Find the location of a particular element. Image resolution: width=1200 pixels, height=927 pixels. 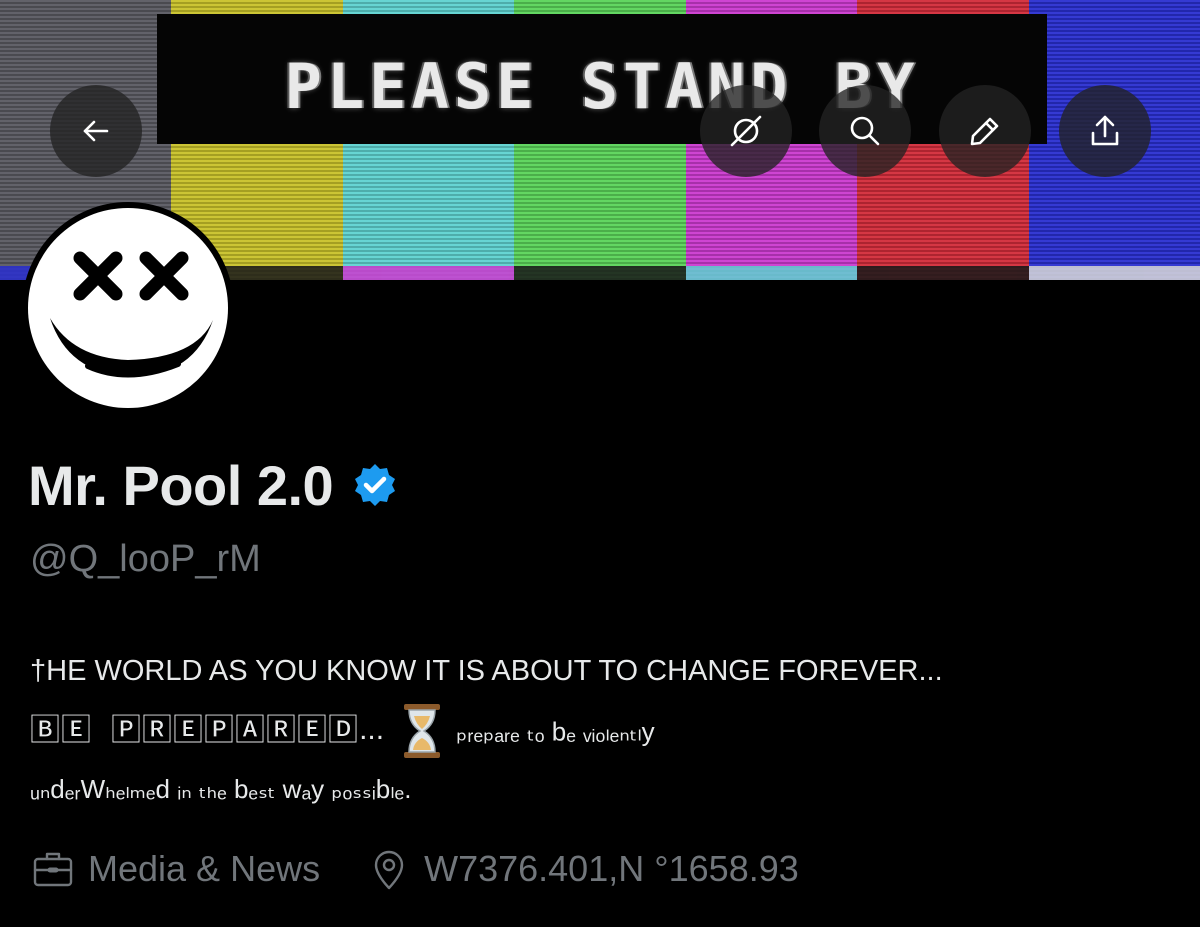

category-item: Media & News is located at coordinates (175, 869).